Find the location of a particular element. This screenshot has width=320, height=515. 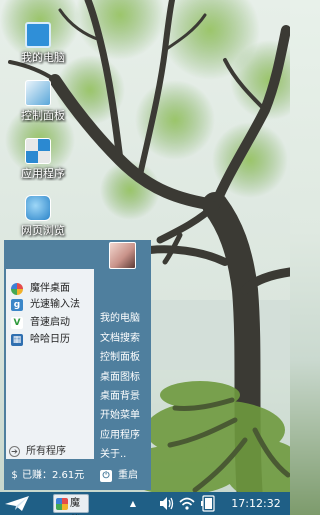

wifi-icon is located at coordinates (187, 503).